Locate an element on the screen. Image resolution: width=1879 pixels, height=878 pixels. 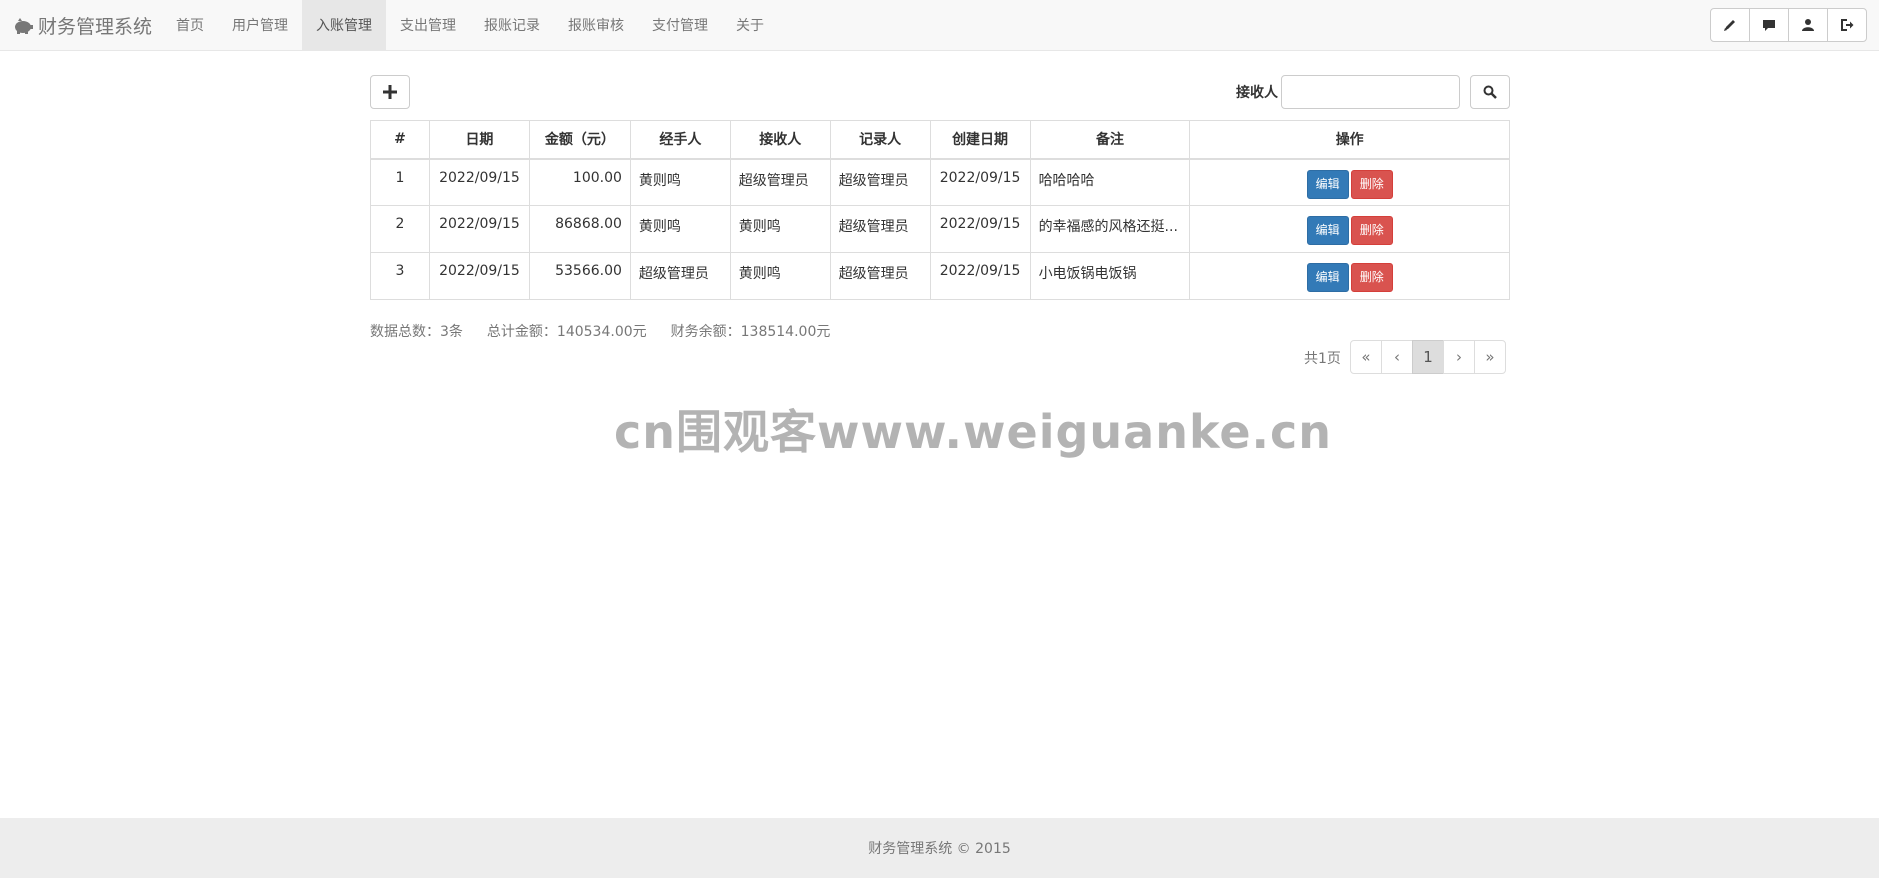
footer-text: 财务管理系统 © 2015 is located at coordinates (939, 849).